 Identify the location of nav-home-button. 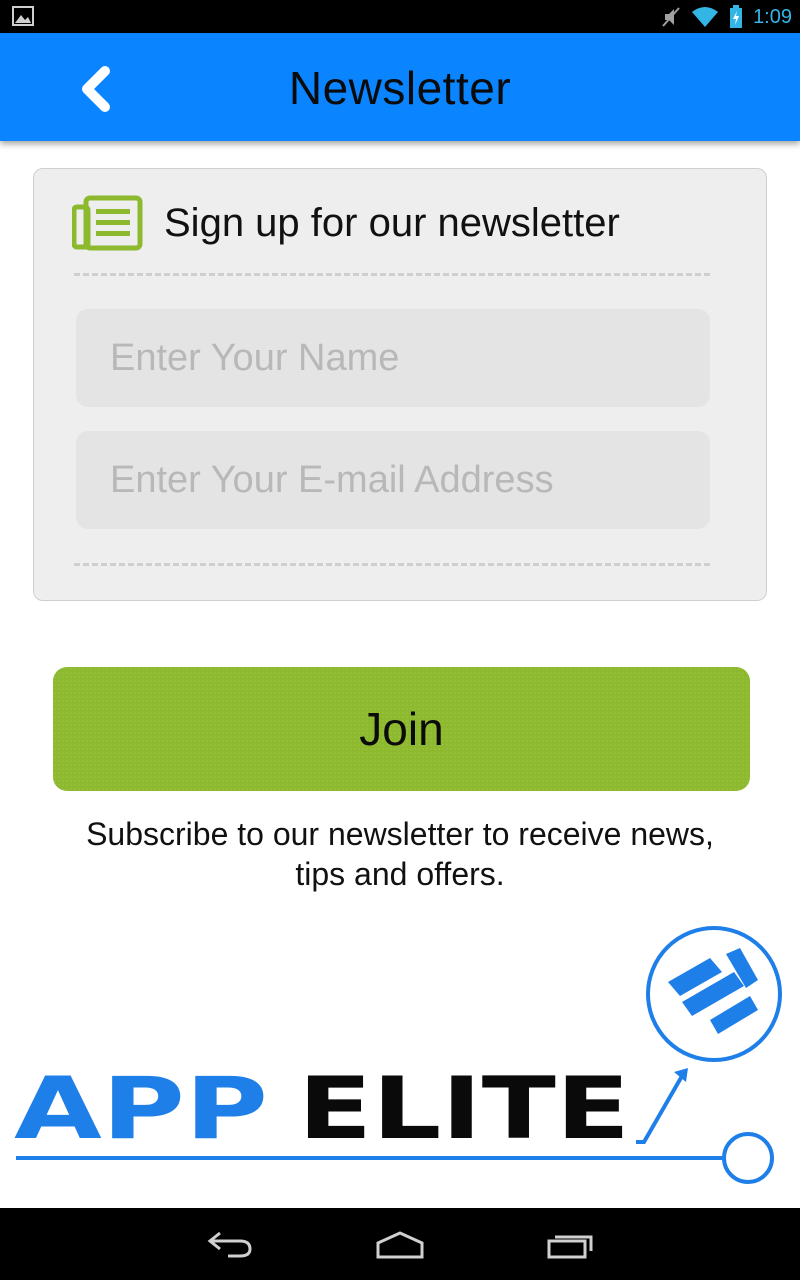
(400, 1244).